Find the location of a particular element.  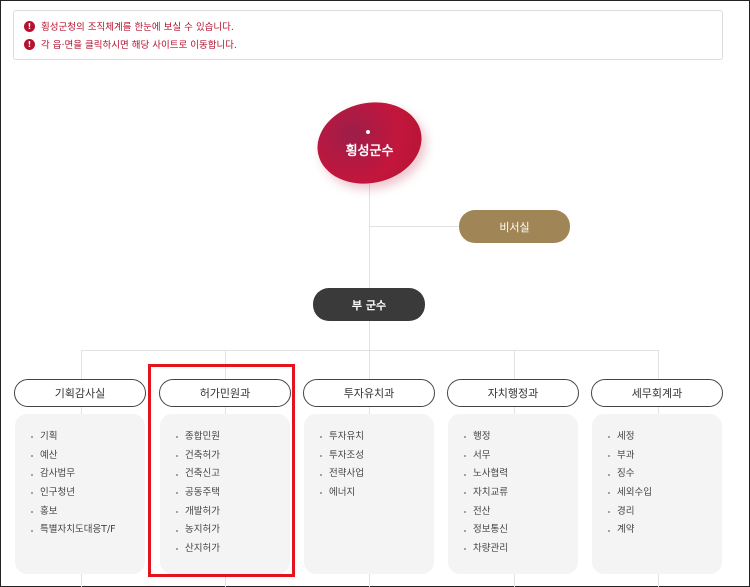

county-head-label: 횡성군수 is located at coordinates (369, 151).